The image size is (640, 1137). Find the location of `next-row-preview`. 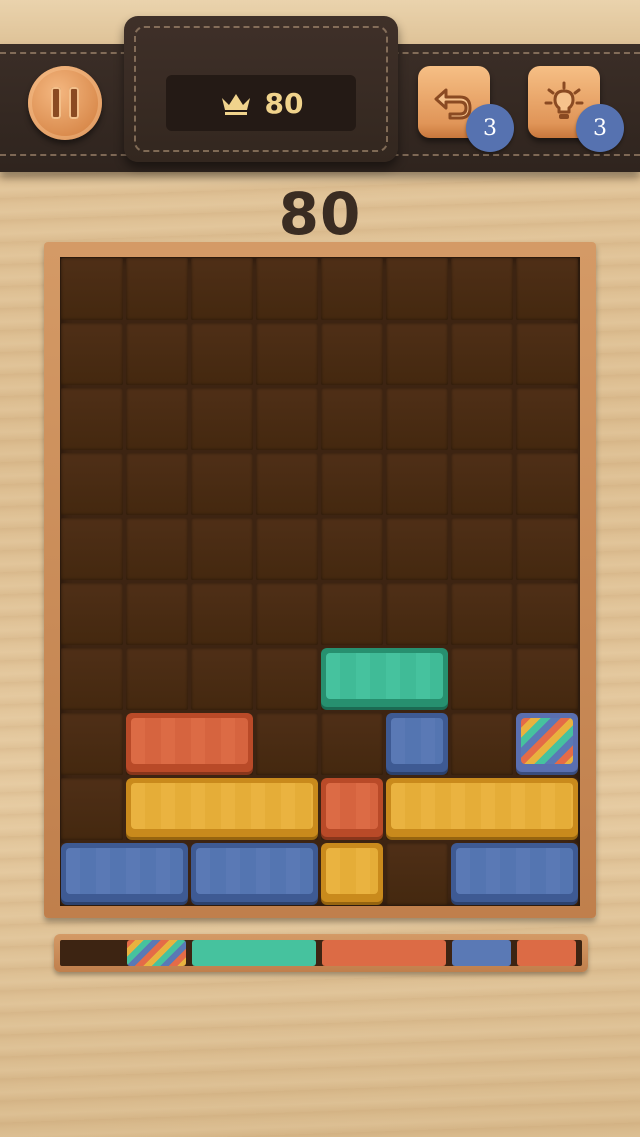

next-row-preview is located at coordinates (321, 953).